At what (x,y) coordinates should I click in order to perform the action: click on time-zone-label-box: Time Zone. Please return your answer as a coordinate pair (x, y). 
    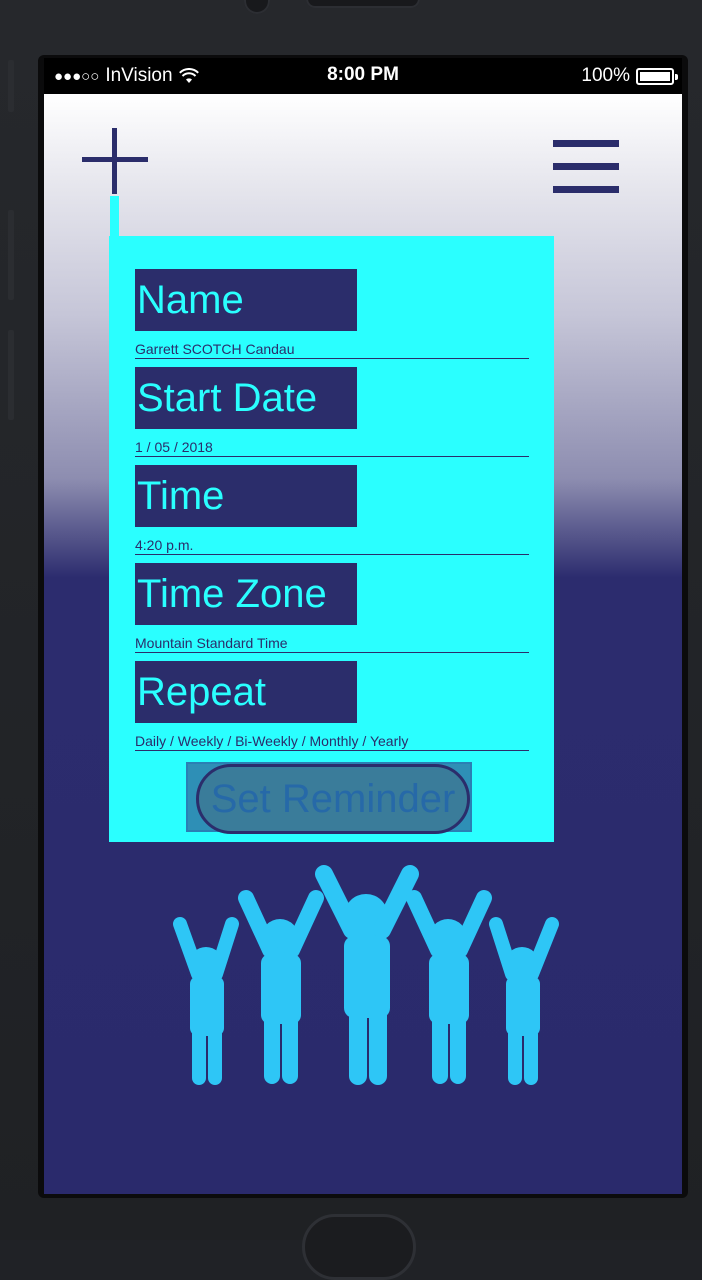
    Looking at the image, I should click on (246, 594).